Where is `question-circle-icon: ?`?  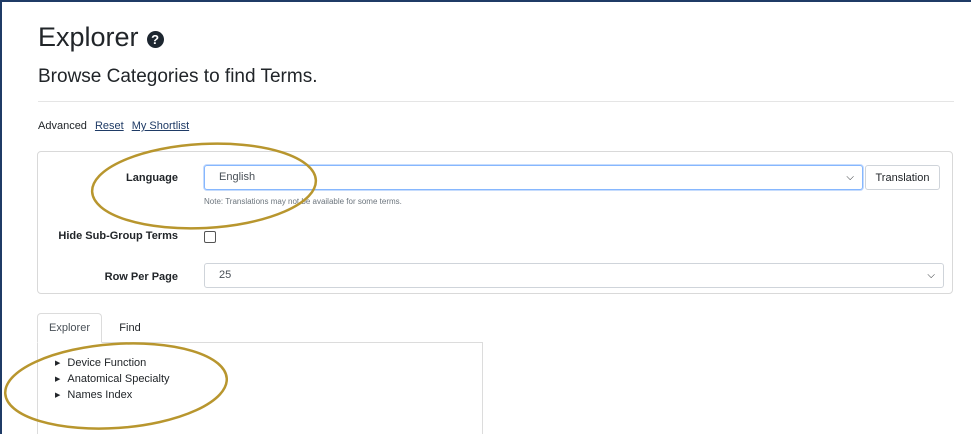
question-circle-icon: ? is located at coordinates (155, 39).